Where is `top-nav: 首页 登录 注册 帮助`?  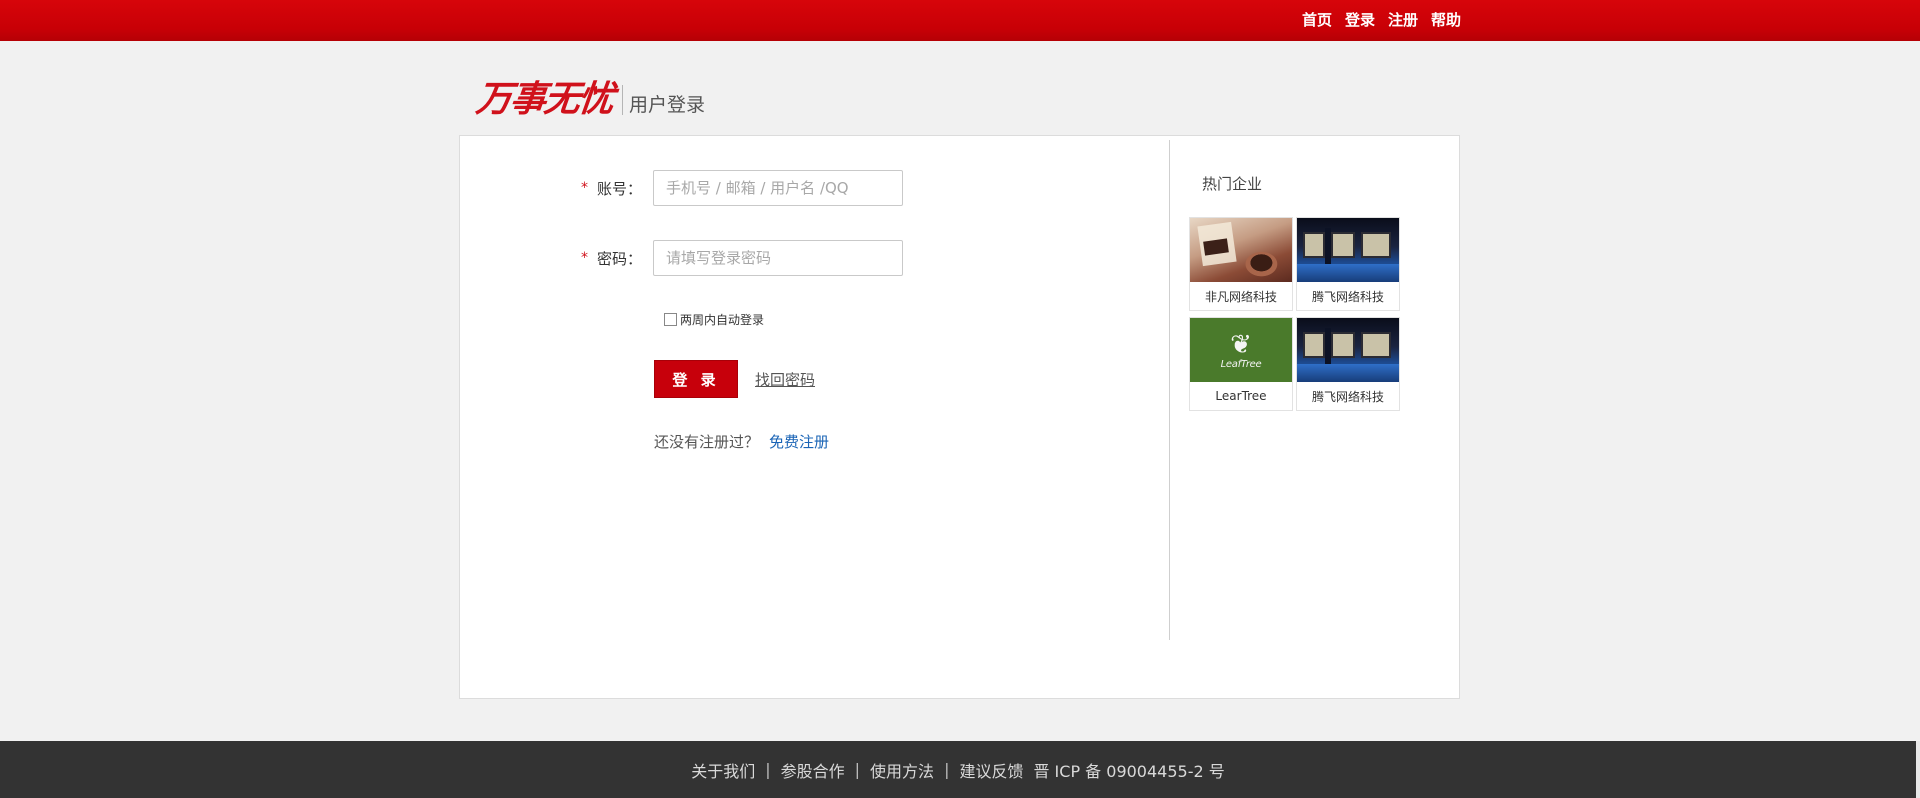 top-nav: 首页 登录 注册 帮助 is located at coordinates (1388, 20).